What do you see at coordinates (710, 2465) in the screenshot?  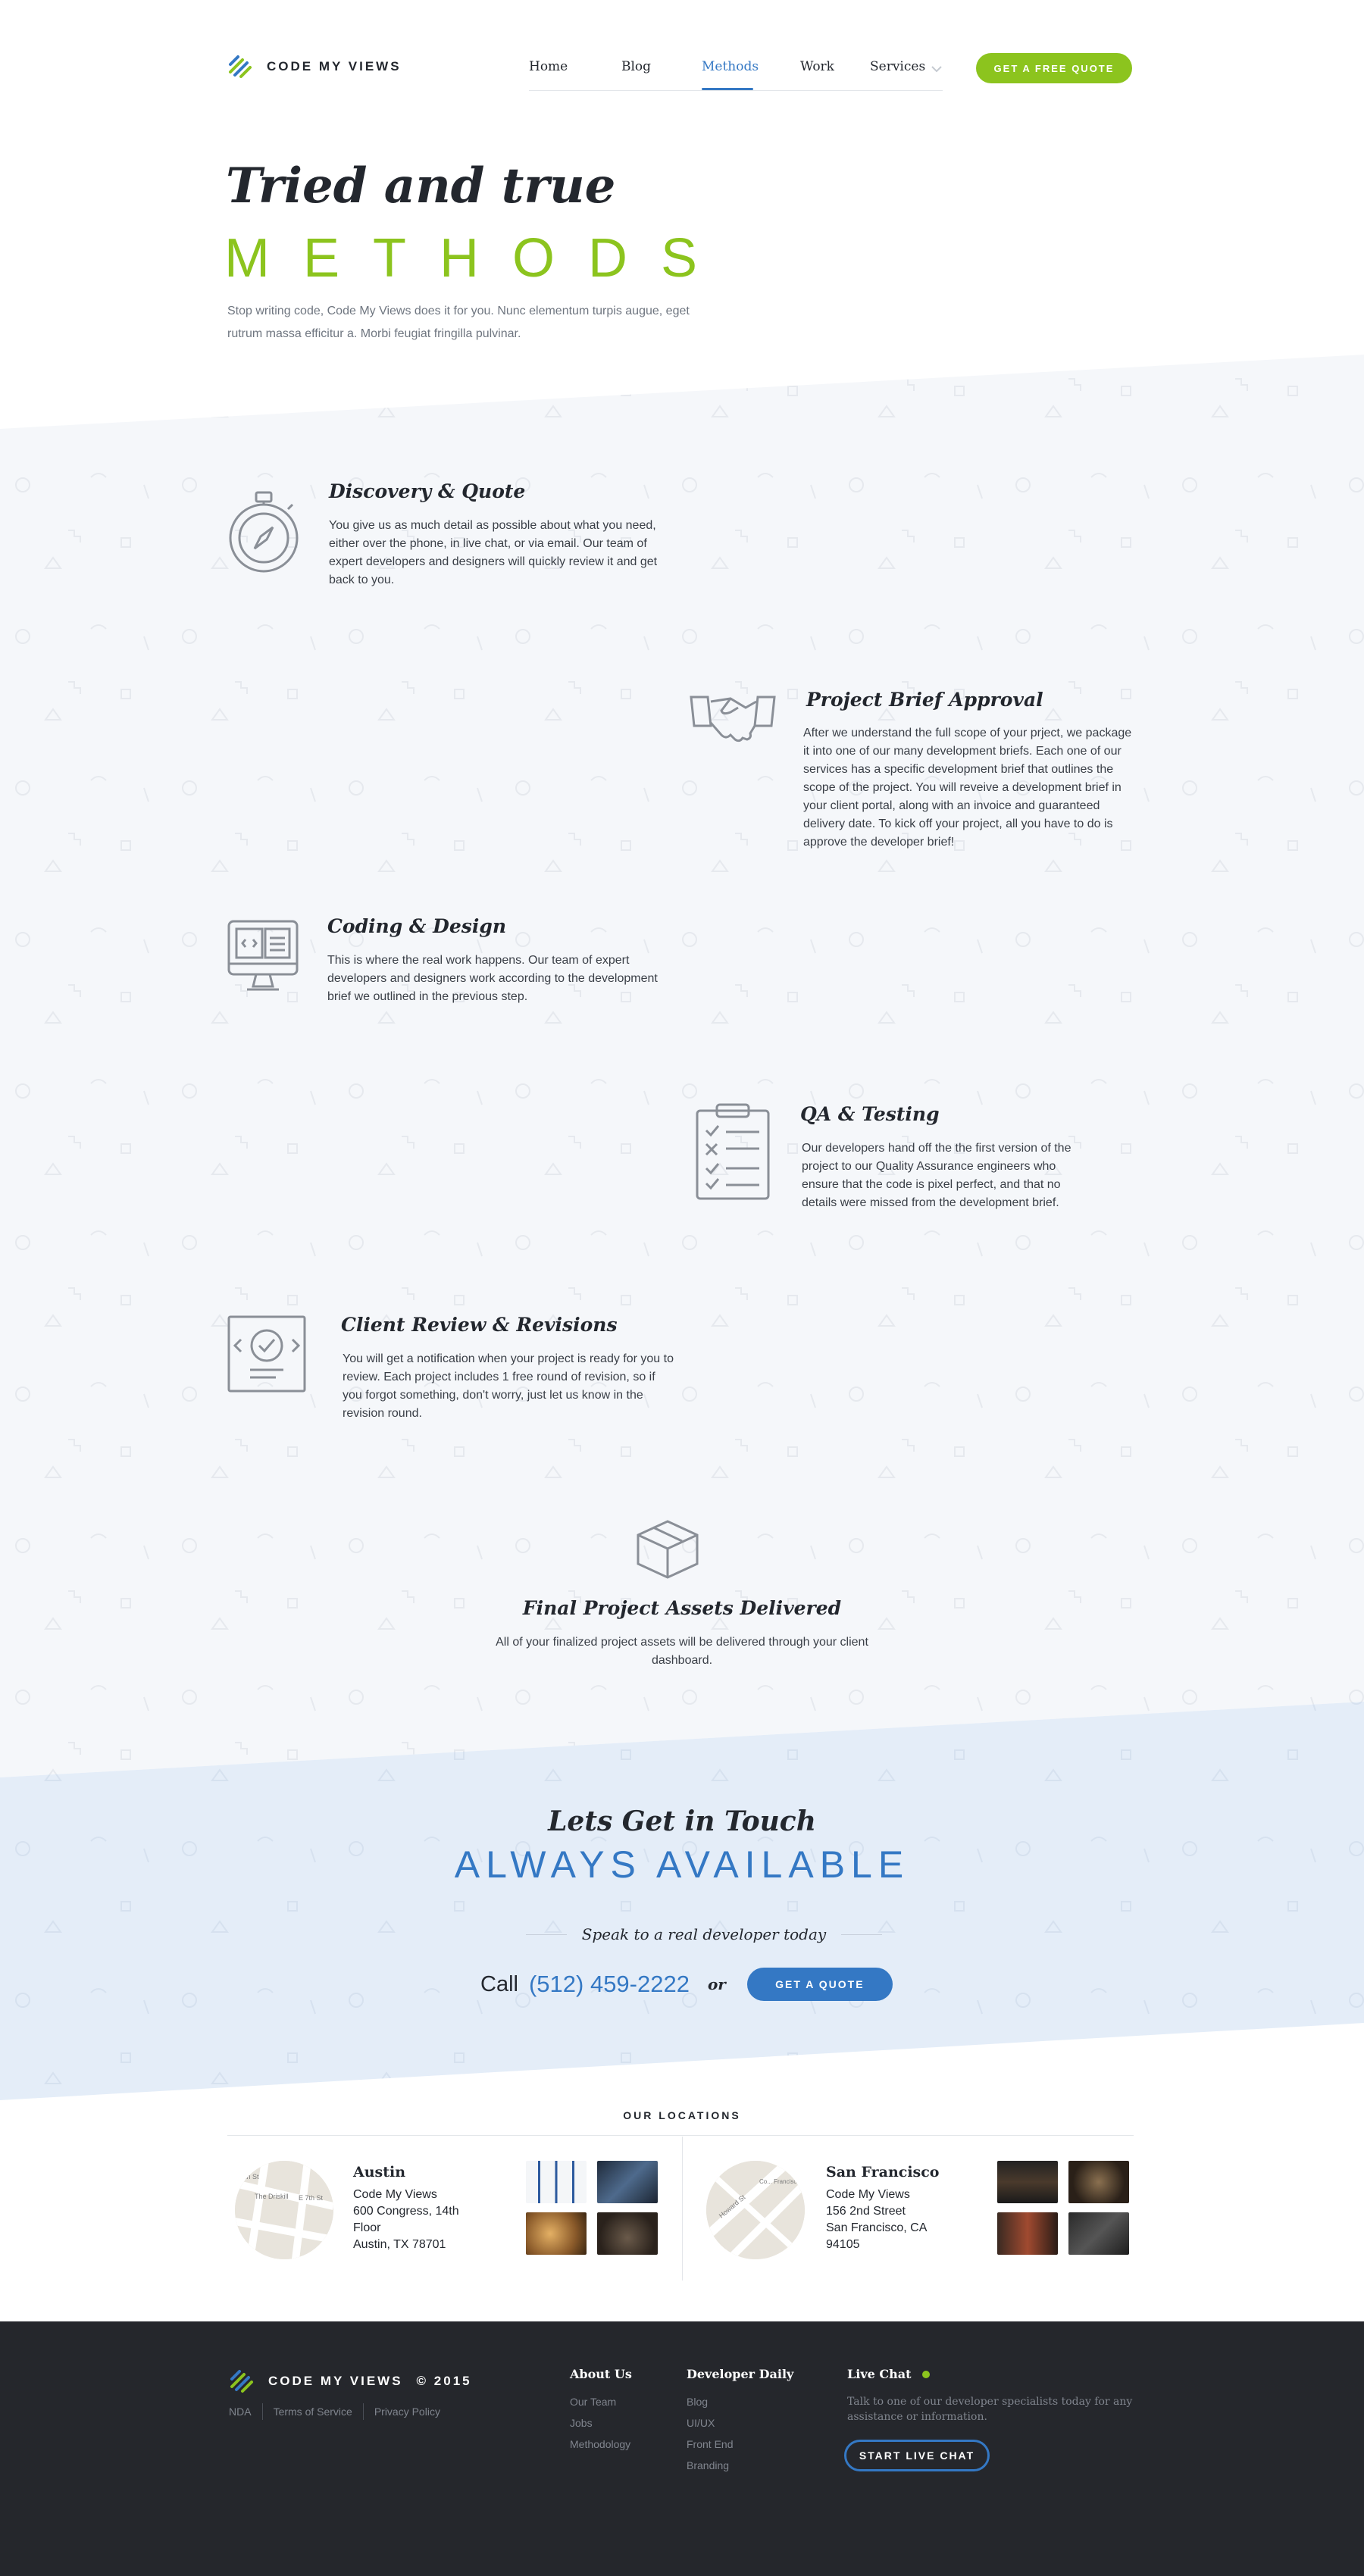 I see `footer-link: Branding` at bounding box center [710, 2465].